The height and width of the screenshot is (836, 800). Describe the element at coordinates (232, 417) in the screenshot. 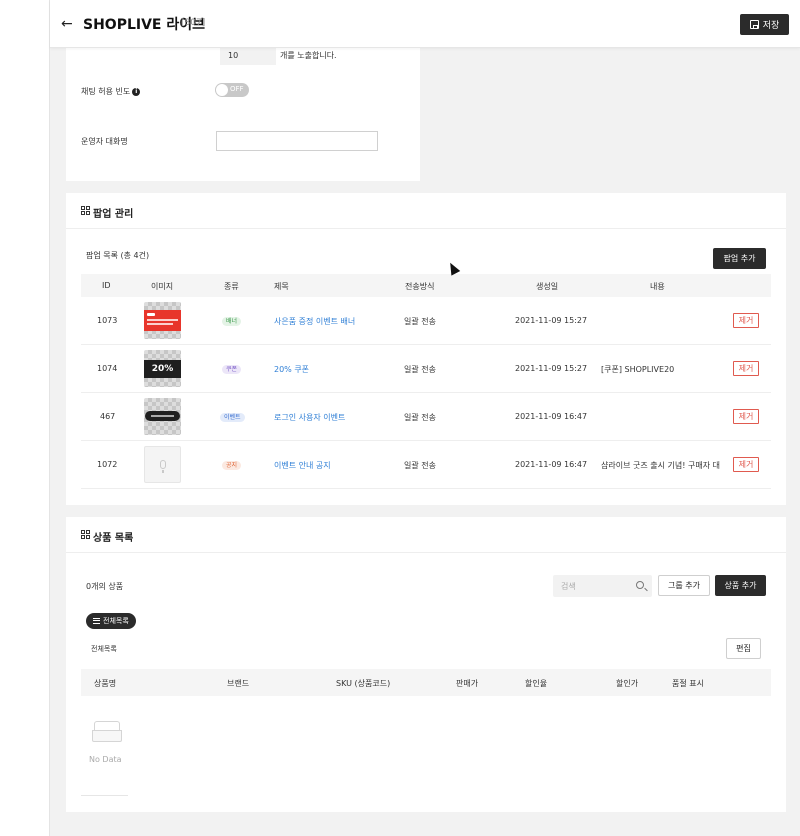

I see `type-badge: 이벤트` at that location.